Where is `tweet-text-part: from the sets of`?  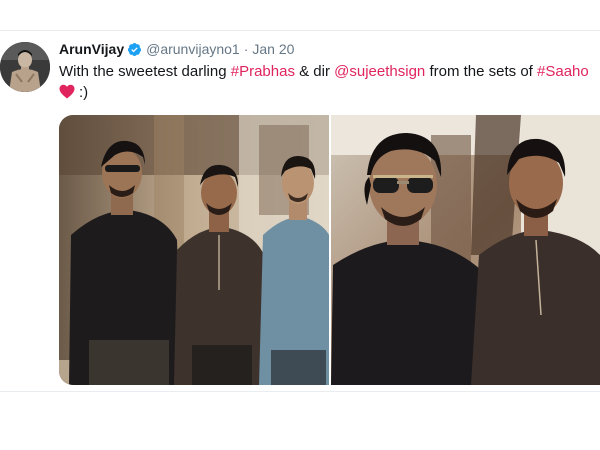 tweet-text-part: from the sets of is located at coordinates (481, 71).